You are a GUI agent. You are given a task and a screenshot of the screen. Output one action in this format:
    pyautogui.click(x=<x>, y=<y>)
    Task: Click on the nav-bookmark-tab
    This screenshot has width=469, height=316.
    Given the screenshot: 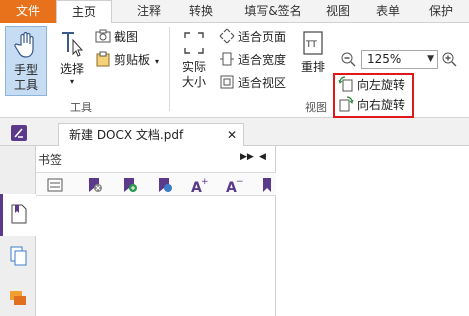 What is the action you would take?
    pyautogui.click(x=18, y=215)
    